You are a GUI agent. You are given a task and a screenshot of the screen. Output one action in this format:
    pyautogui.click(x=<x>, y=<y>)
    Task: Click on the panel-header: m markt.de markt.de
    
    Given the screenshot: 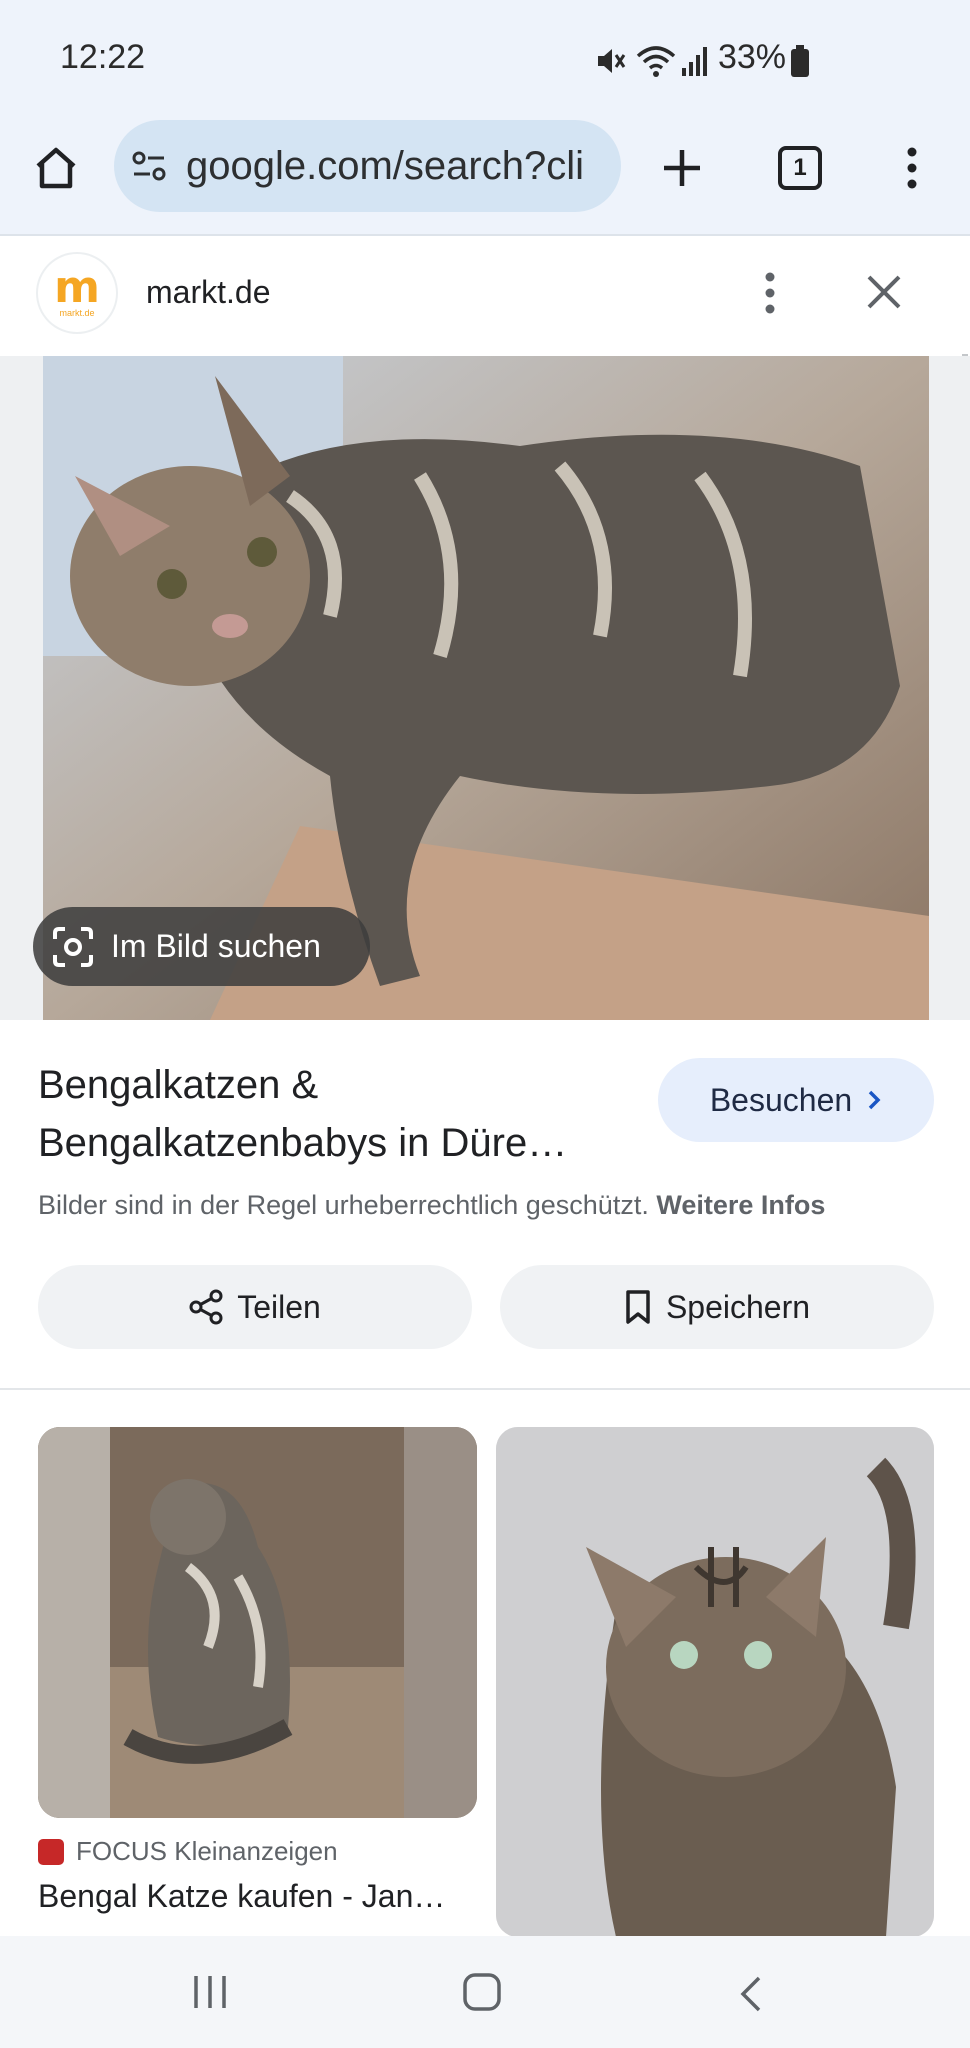 What is the action you would take?
    pyautogui.click(x=485, y=295)
    